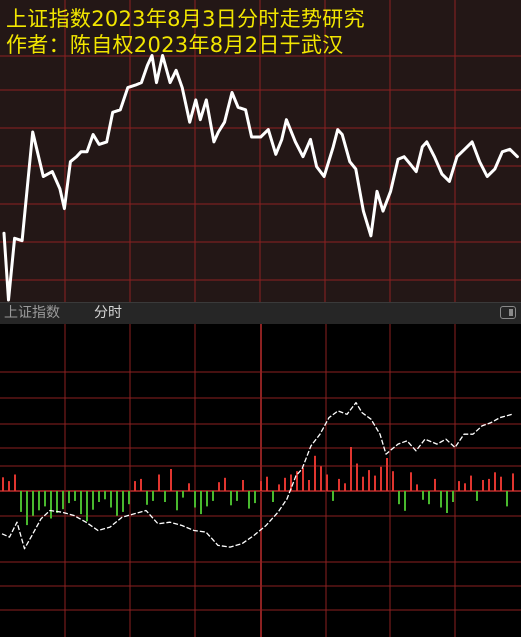  I want to click on chart-title: 上证指数2023年8月3日分时走势研究, so click(185, 19).